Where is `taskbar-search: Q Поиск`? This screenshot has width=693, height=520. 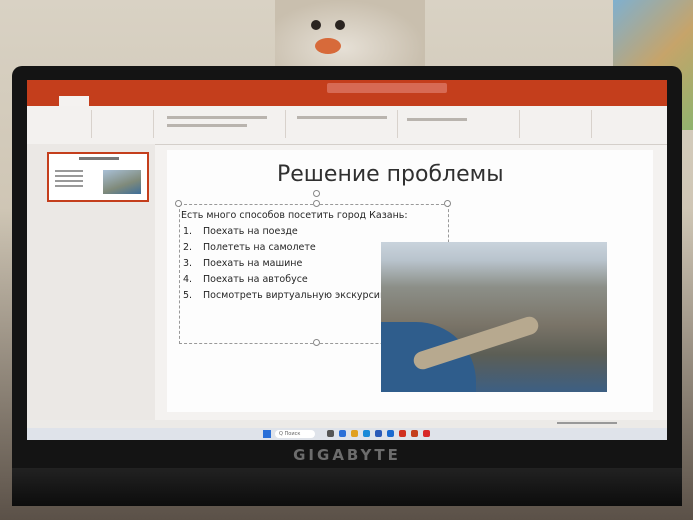 taskbar-search: Q Поиск is located at coordinates (295, 434).